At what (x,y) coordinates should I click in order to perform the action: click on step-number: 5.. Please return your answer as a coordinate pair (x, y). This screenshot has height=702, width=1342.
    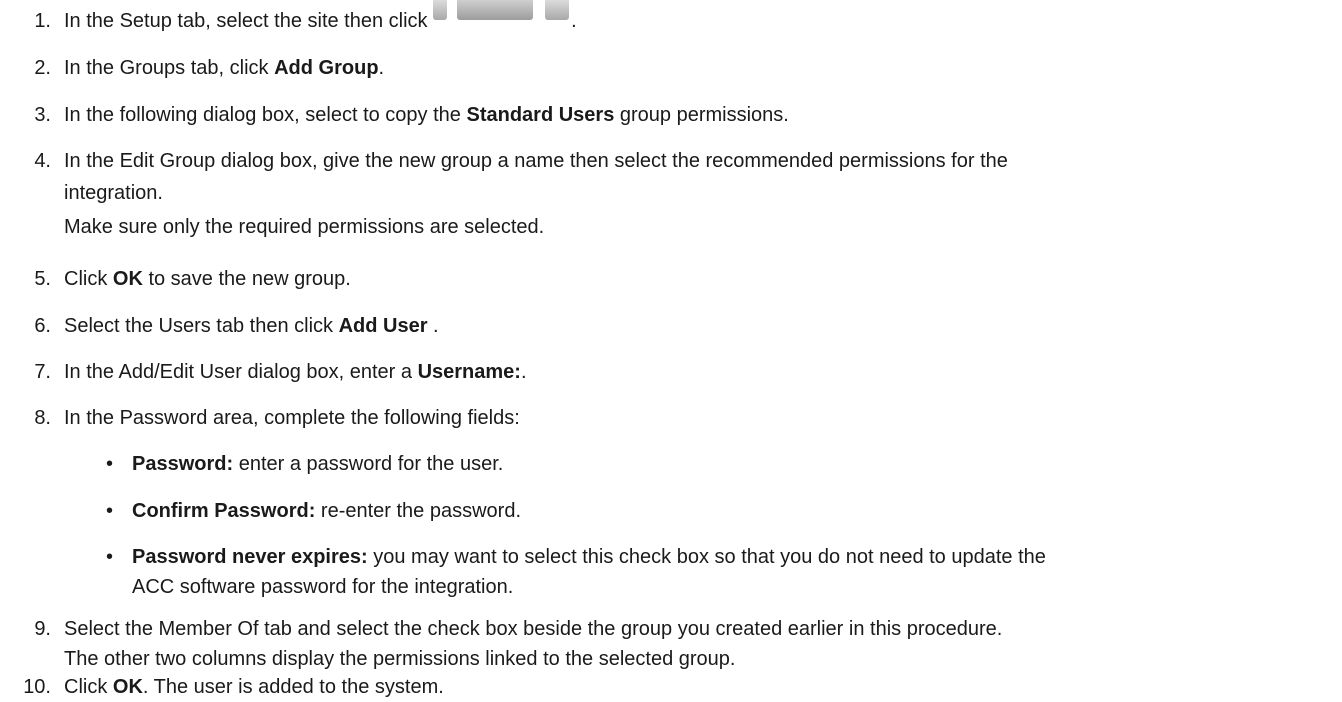
    Looking at the image, I should click on (42, 279).